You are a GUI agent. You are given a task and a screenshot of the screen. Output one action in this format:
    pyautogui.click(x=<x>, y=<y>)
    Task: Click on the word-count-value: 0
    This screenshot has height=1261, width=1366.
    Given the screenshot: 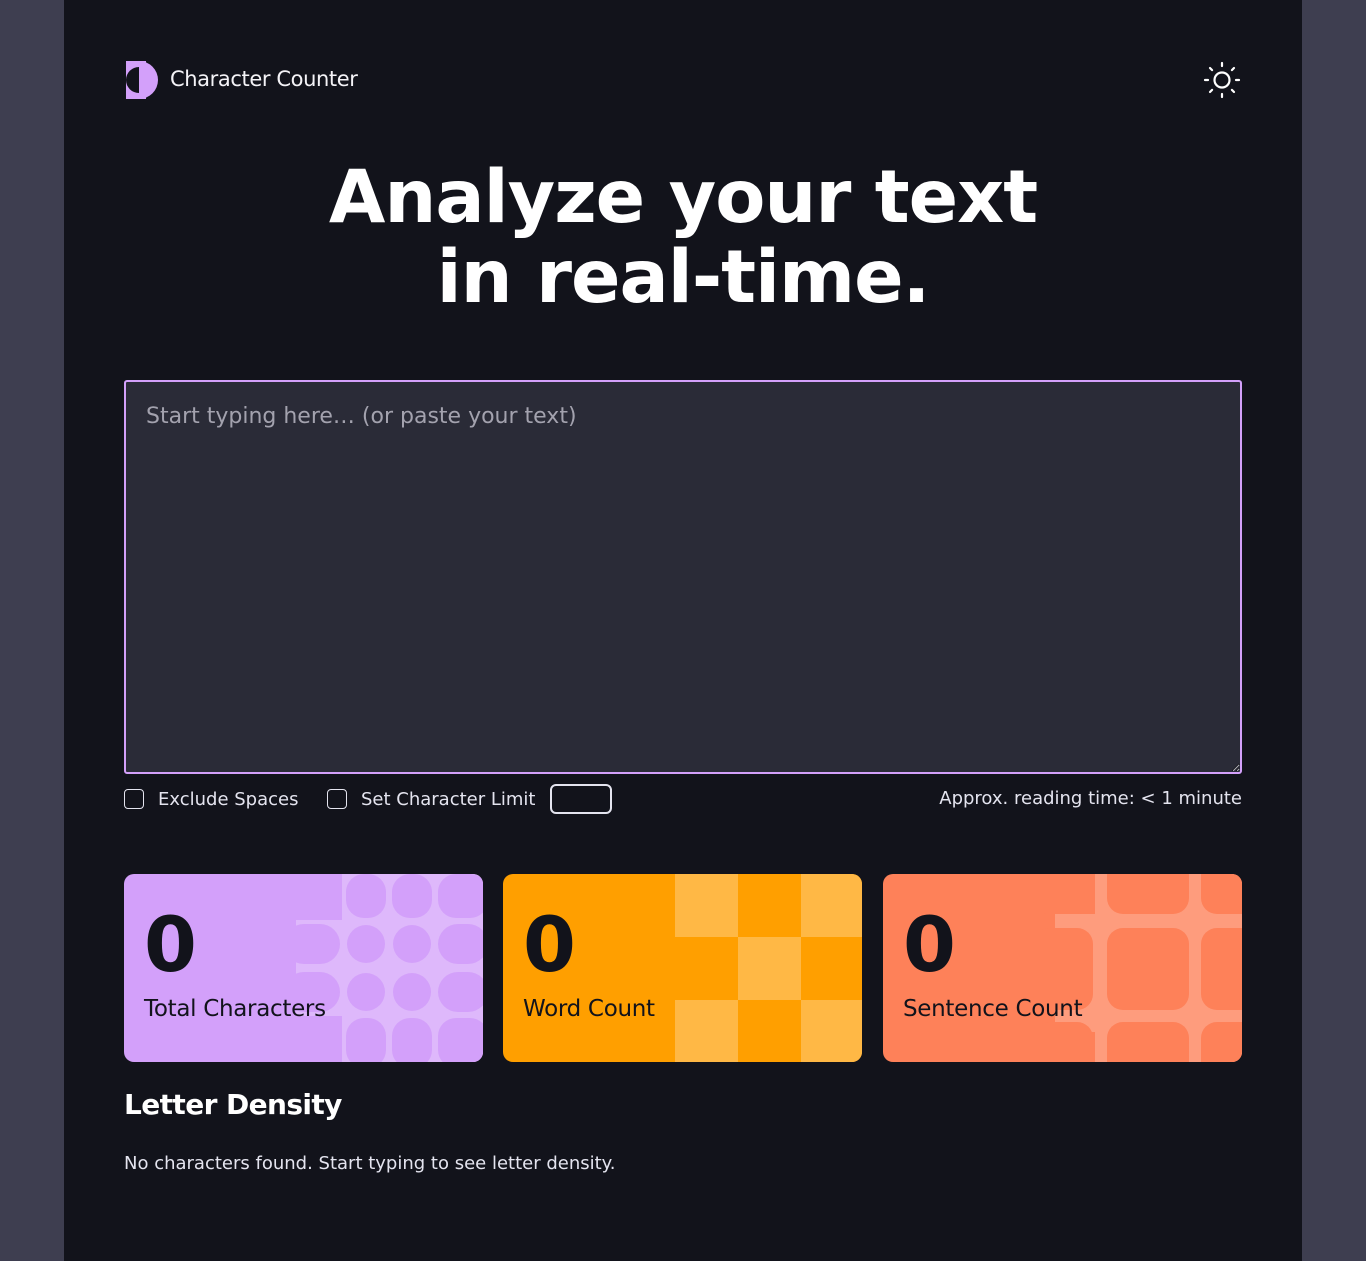 What is the action you would take?
    pyautogui.click(x=549, y=944)
    